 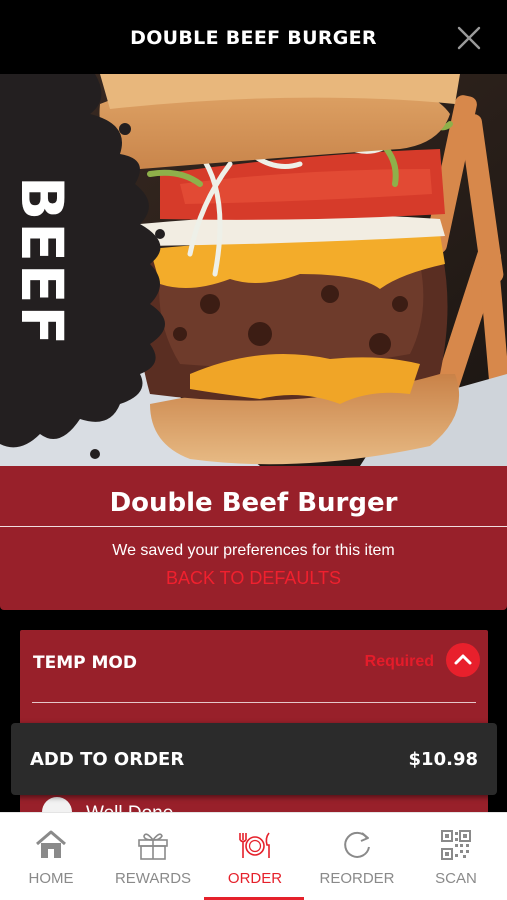 I want to click on nav-label: HOME, so click(x=51, y=878).